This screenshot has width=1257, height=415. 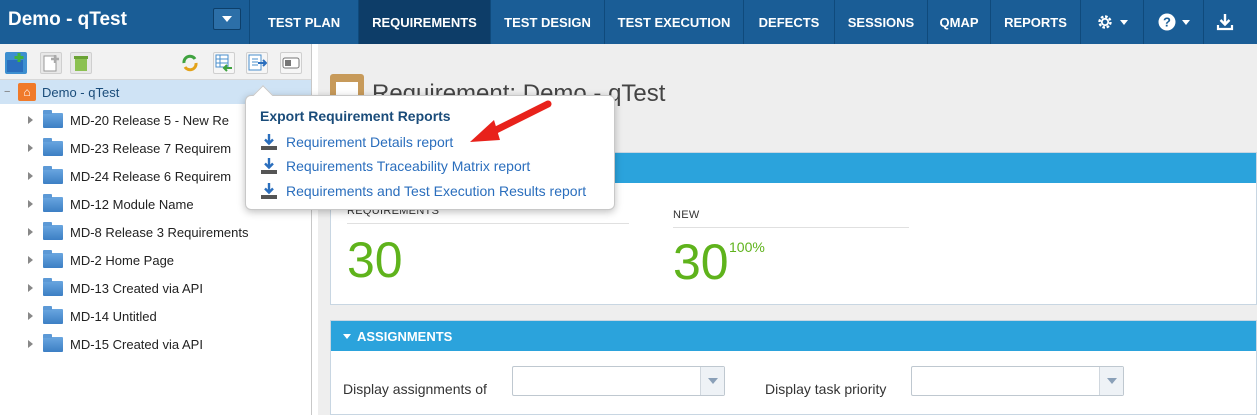 What do you see at coordinates (958, 22) in the screenshot?
I see `tab-qmap: QMAP` at bounding box center [958, 22].